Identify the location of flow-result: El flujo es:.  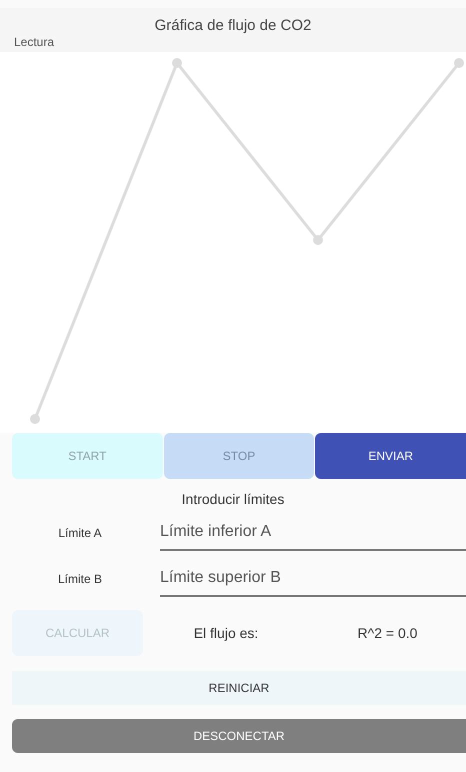
(226, 633).